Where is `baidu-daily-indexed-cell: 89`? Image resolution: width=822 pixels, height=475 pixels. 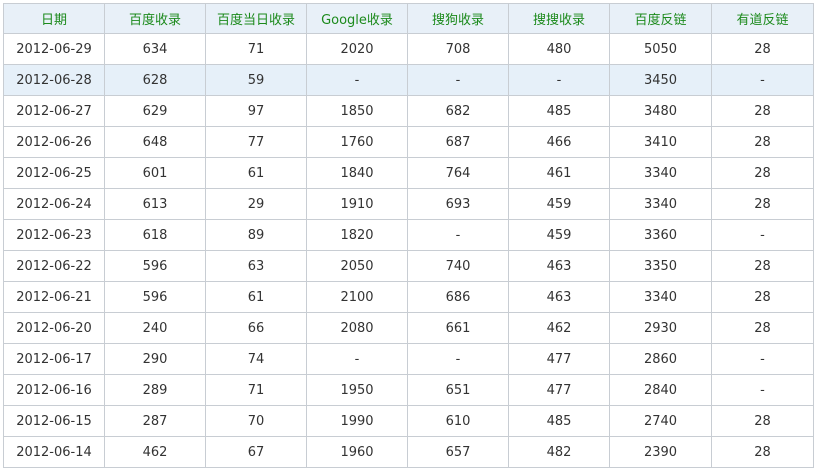 baidu-daily-indexed-cell: 89 is located at coordinates (256, 235).